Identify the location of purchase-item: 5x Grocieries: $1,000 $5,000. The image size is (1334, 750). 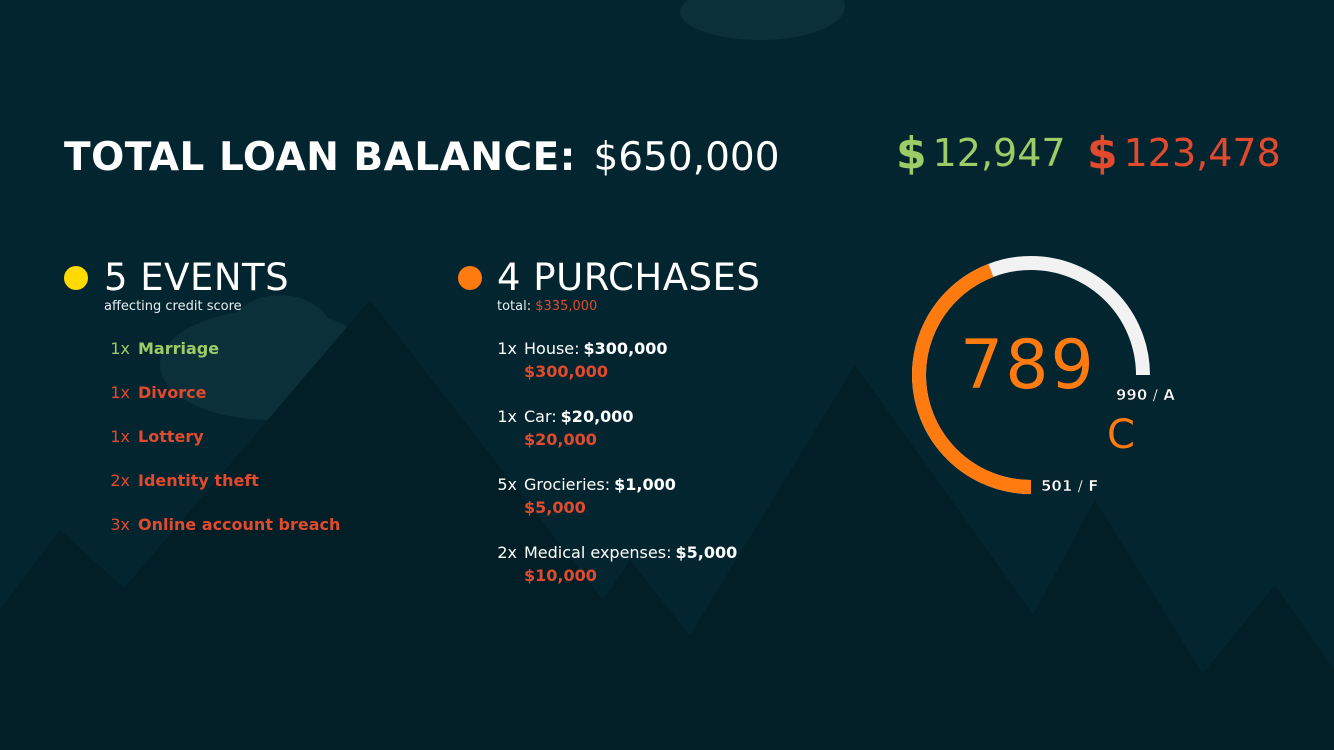
(586, 496).